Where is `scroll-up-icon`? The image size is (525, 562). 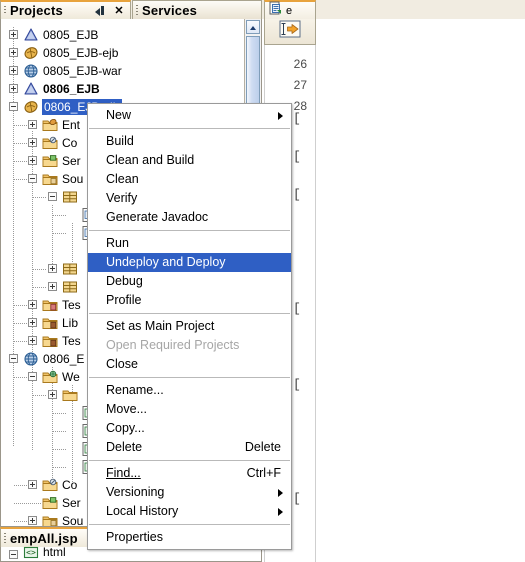
scroll-up-icon is located at coordinates (253, 27).